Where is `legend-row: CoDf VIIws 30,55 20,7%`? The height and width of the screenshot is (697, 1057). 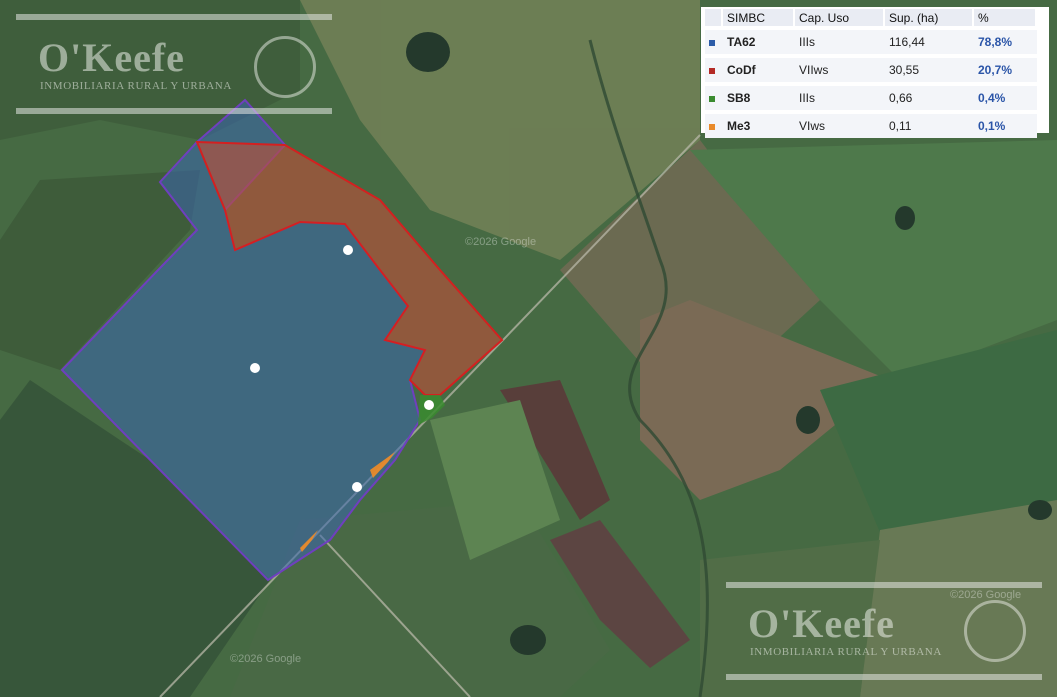
legend-row: CoDf VIIws 30,55 20,7% is located at coordinates (871, 68).